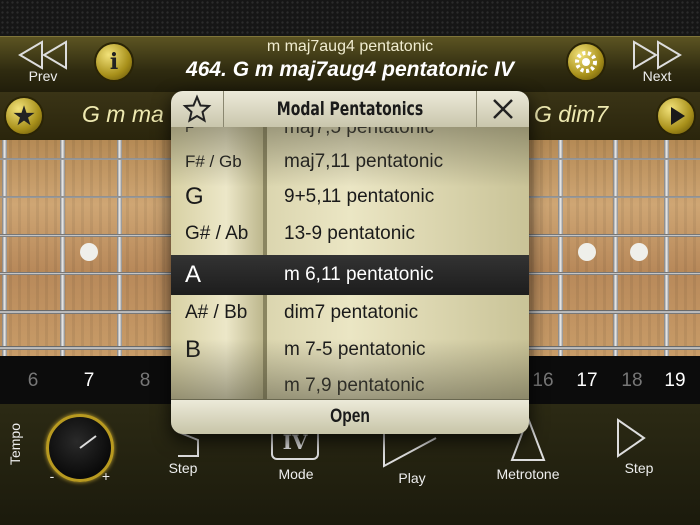 The image size is (700, 525). I want to click on picker-note-label: B, so click(193, 349).